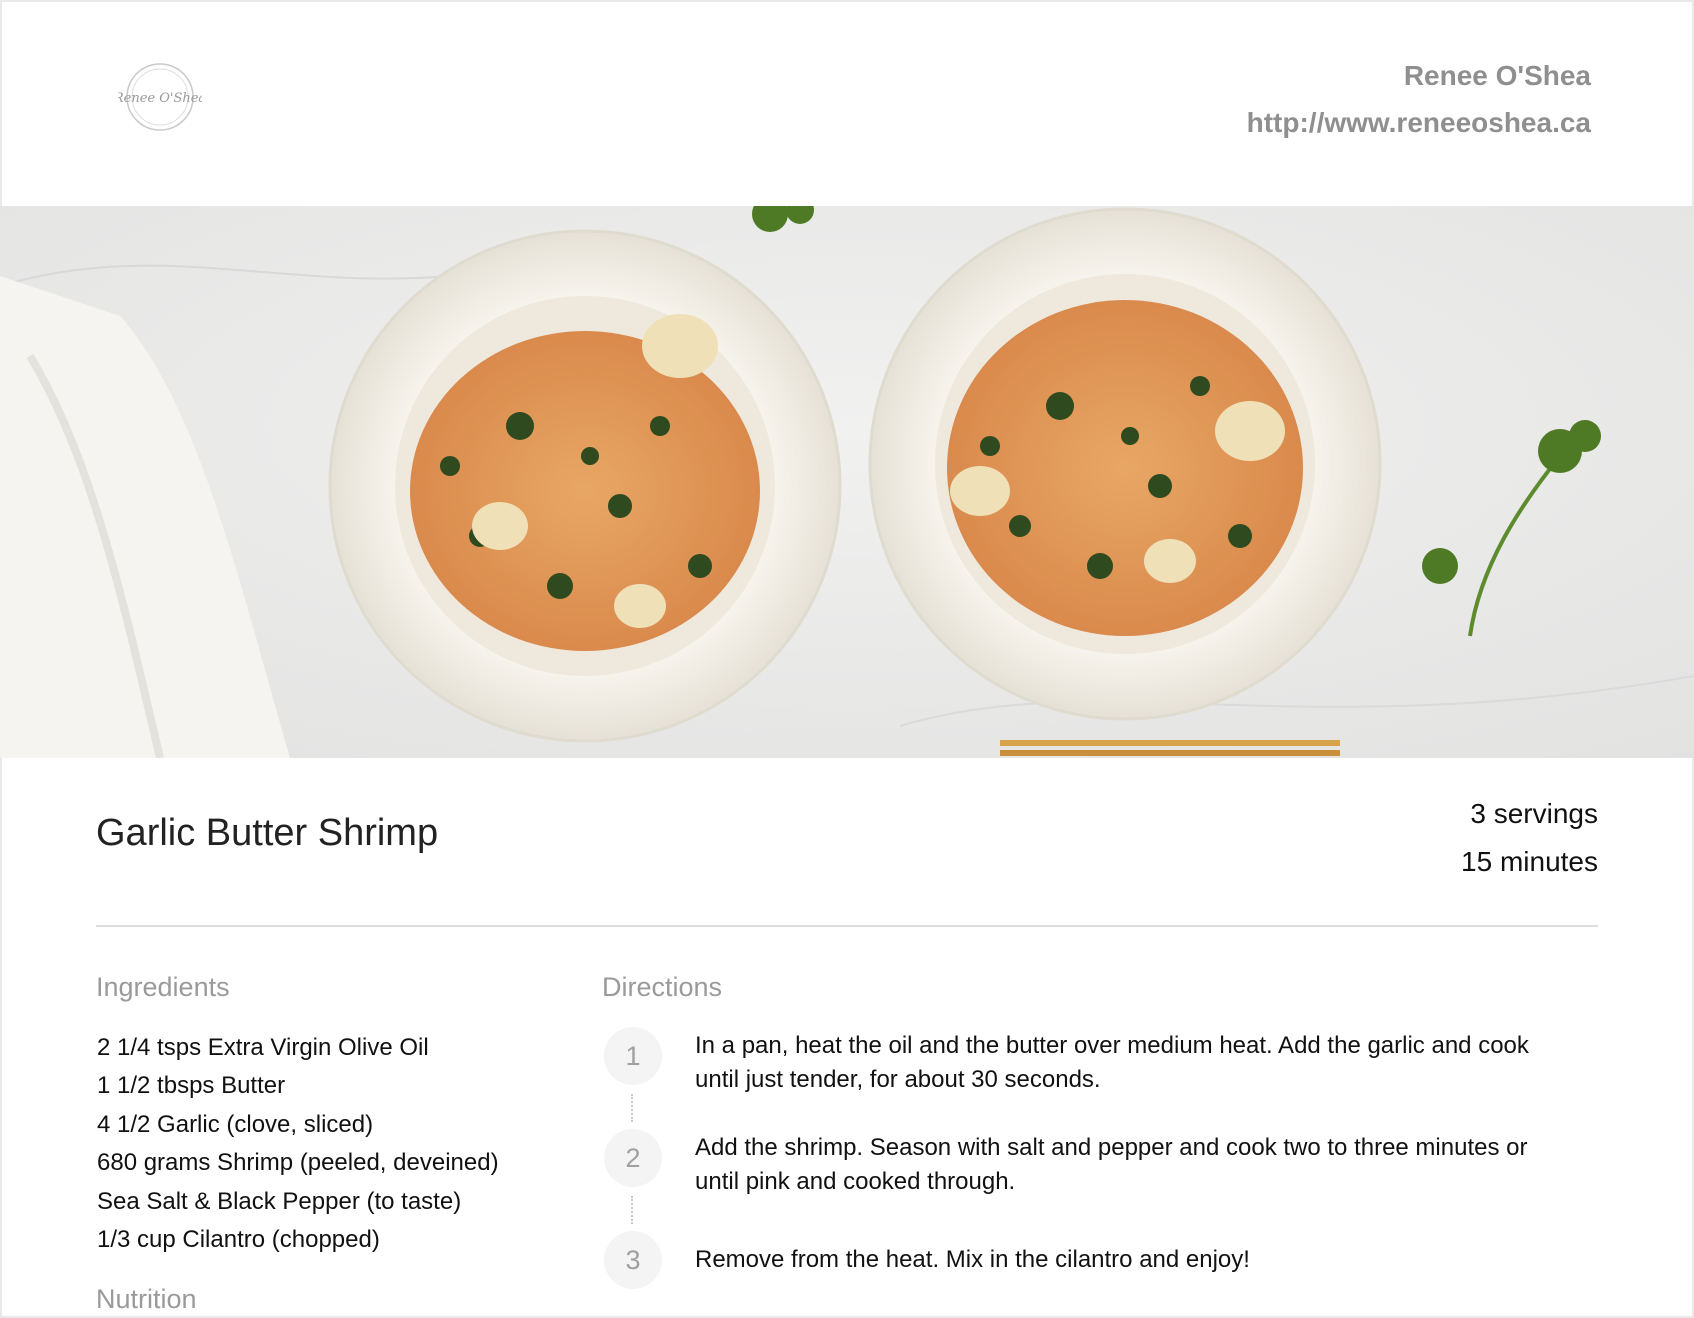 The width and height of the screenshot is (1694, 1318). Describe the element at coordinates (1497, 75) in the screenshot. I see `author-name: Renee O'Shea` at that location.